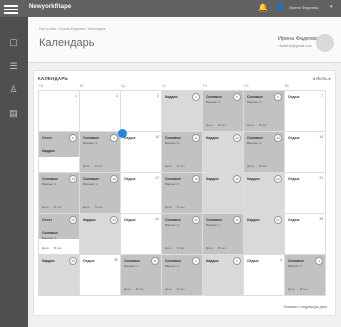  What do you see at coordinates (72, 29) in the screenshot?
I see `breadcrumb: Настройки › Ирина Фадеева › Календарь` at bounding box center [72, 29].